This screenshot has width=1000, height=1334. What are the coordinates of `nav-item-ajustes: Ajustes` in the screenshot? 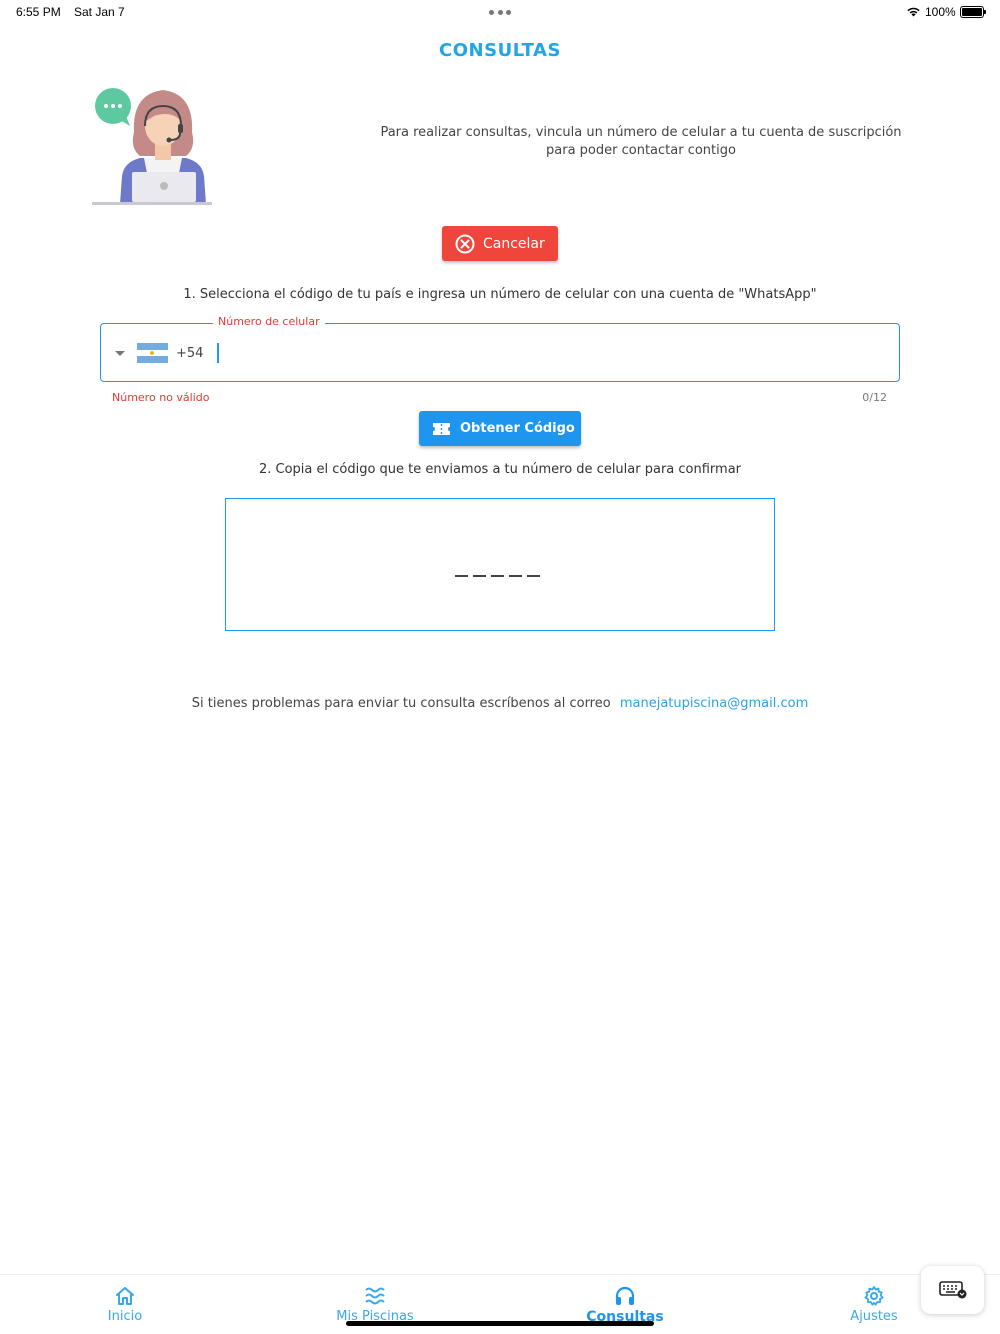 It's located at (874, 1304).